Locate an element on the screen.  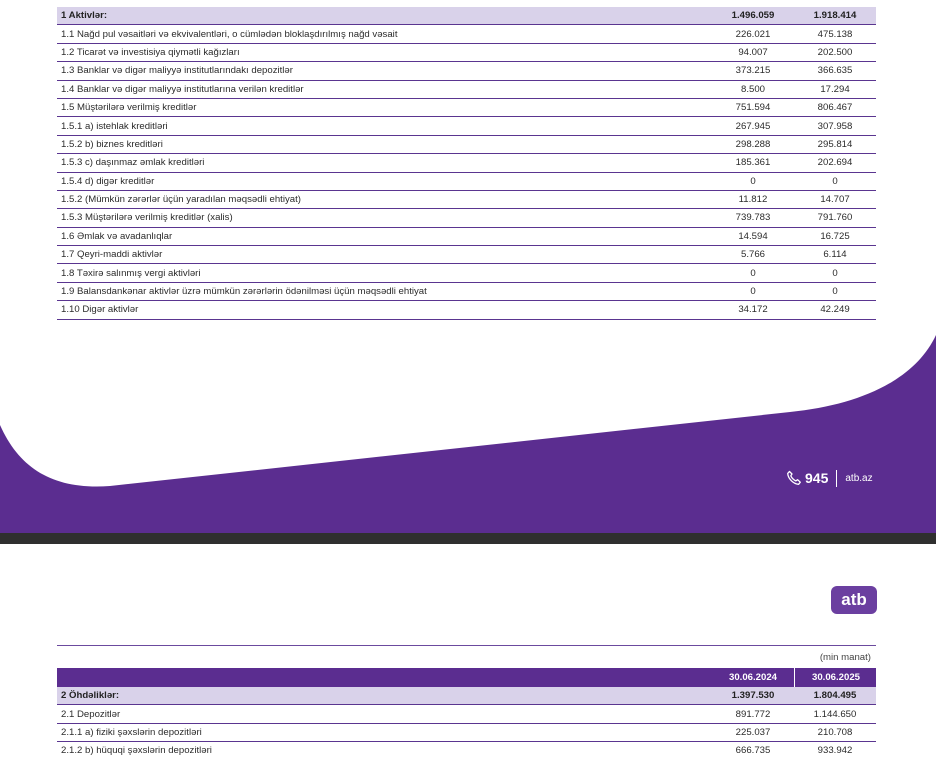
value-2025: 806.467 is located at coordinates (835, 108).